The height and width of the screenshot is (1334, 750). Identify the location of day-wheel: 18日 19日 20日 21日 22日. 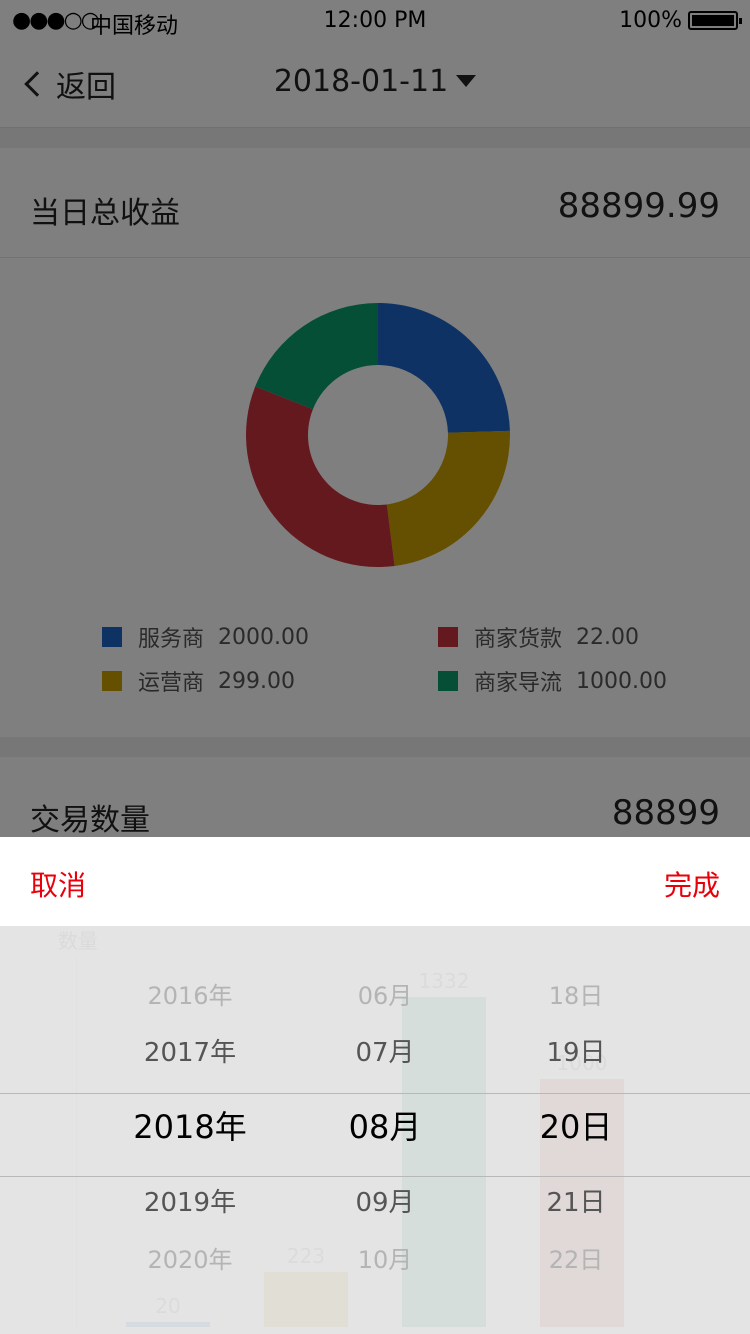
(576, 1130).